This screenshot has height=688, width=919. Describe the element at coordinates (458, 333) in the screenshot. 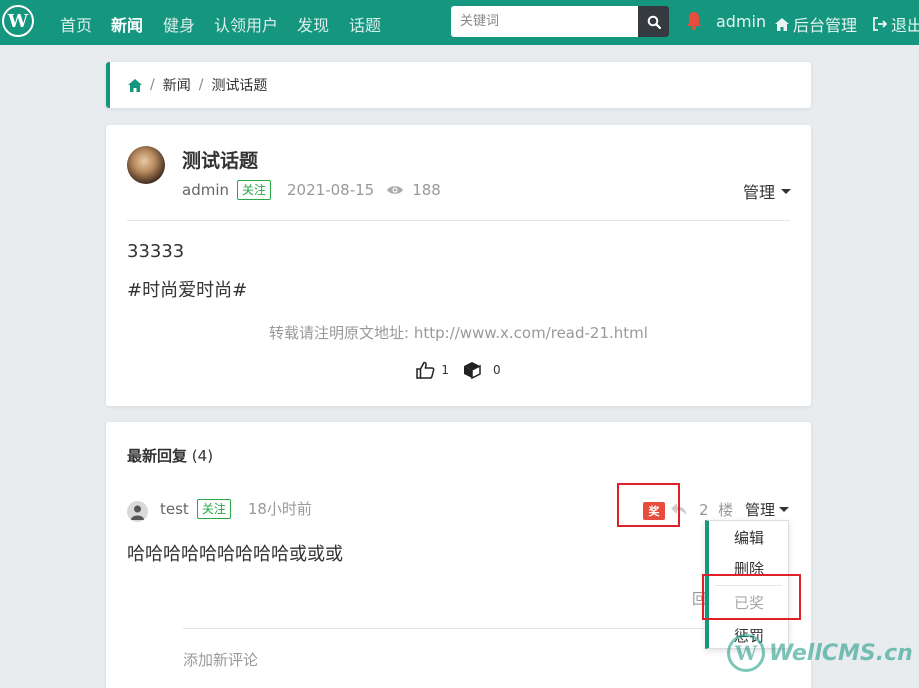

I see `copyright-notice: 转载请注明原文地址: http://www.x.com/read-21.html` at that location.